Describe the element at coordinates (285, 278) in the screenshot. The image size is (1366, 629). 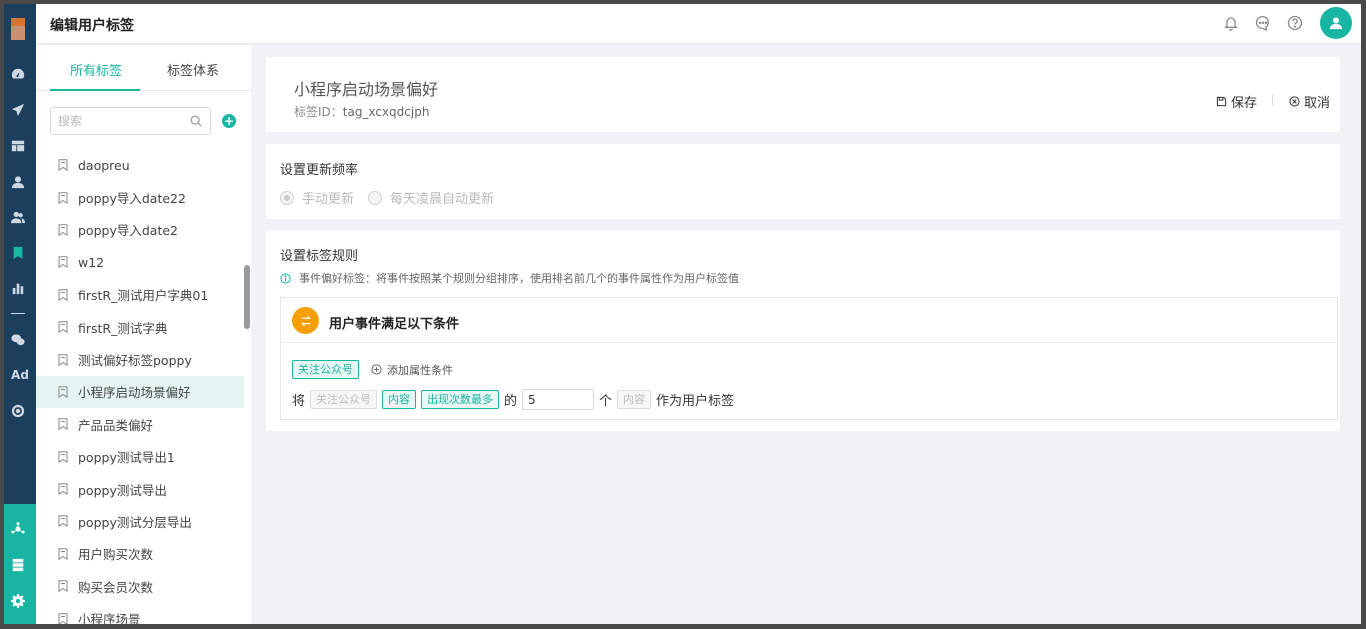
I see `info-icon` at that location.